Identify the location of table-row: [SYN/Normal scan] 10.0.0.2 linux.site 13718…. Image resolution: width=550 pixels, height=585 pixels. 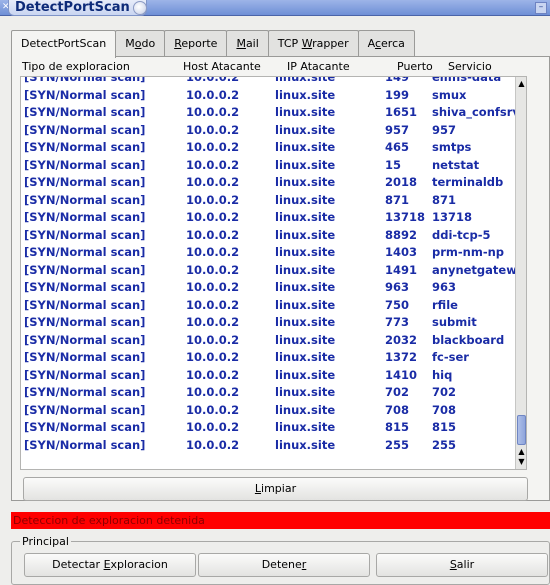
(268, 217).